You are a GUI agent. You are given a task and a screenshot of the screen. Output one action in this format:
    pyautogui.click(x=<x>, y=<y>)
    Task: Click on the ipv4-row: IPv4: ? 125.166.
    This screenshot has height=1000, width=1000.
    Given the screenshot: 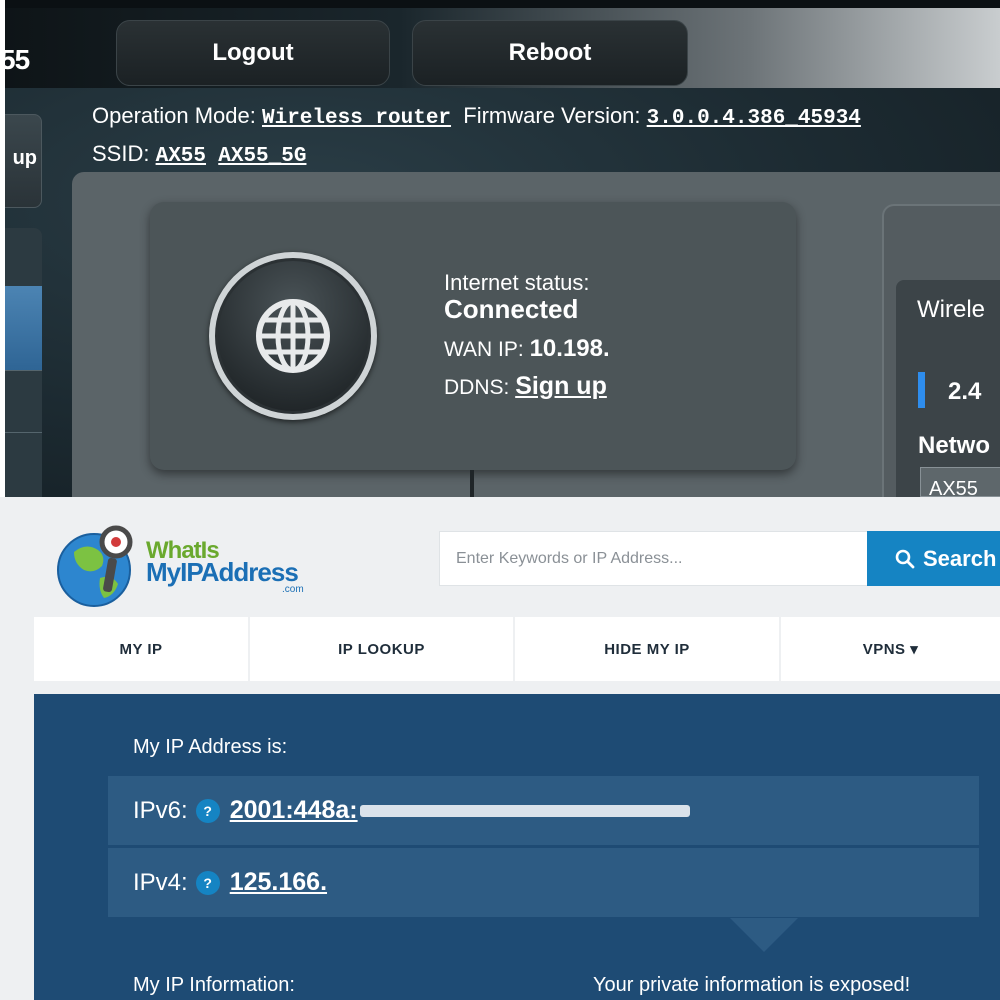 What is the action you would take?
    pyautogui.click(x=543, y=882)
    